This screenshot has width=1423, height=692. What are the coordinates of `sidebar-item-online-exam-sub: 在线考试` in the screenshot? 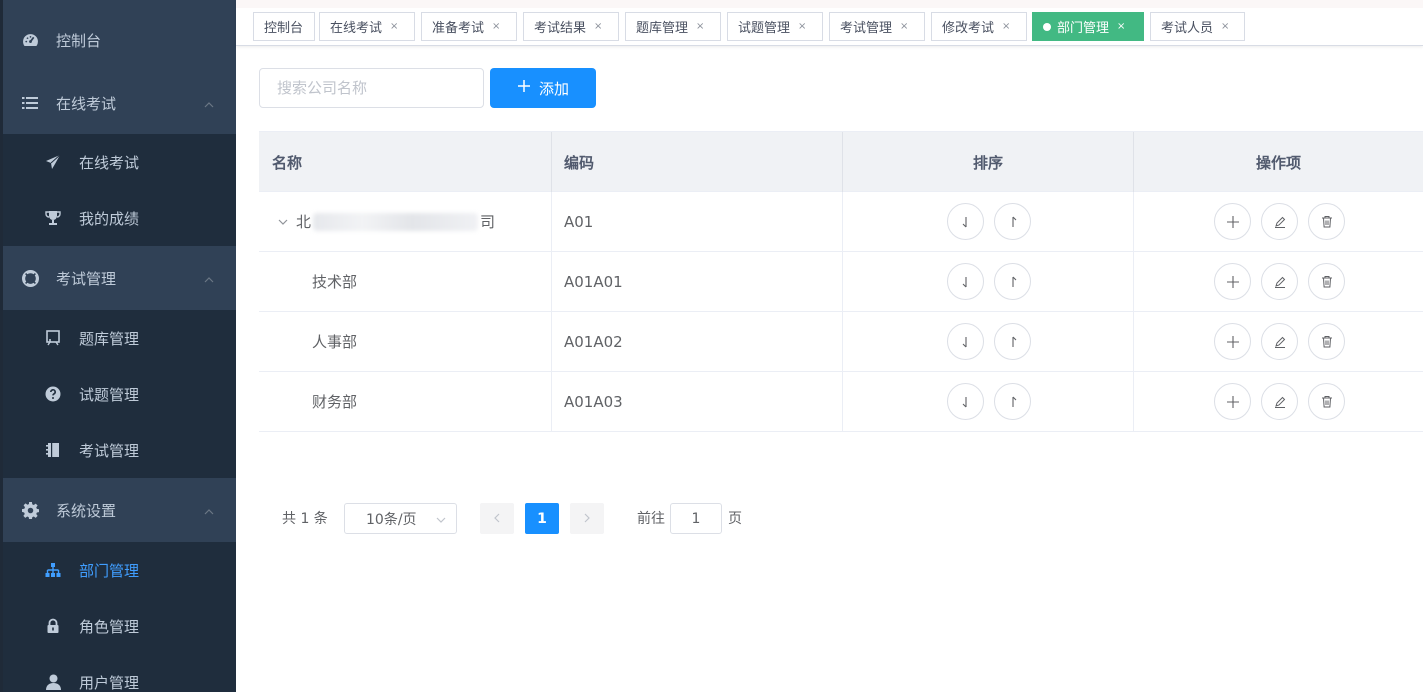 It's located at (119, 162).